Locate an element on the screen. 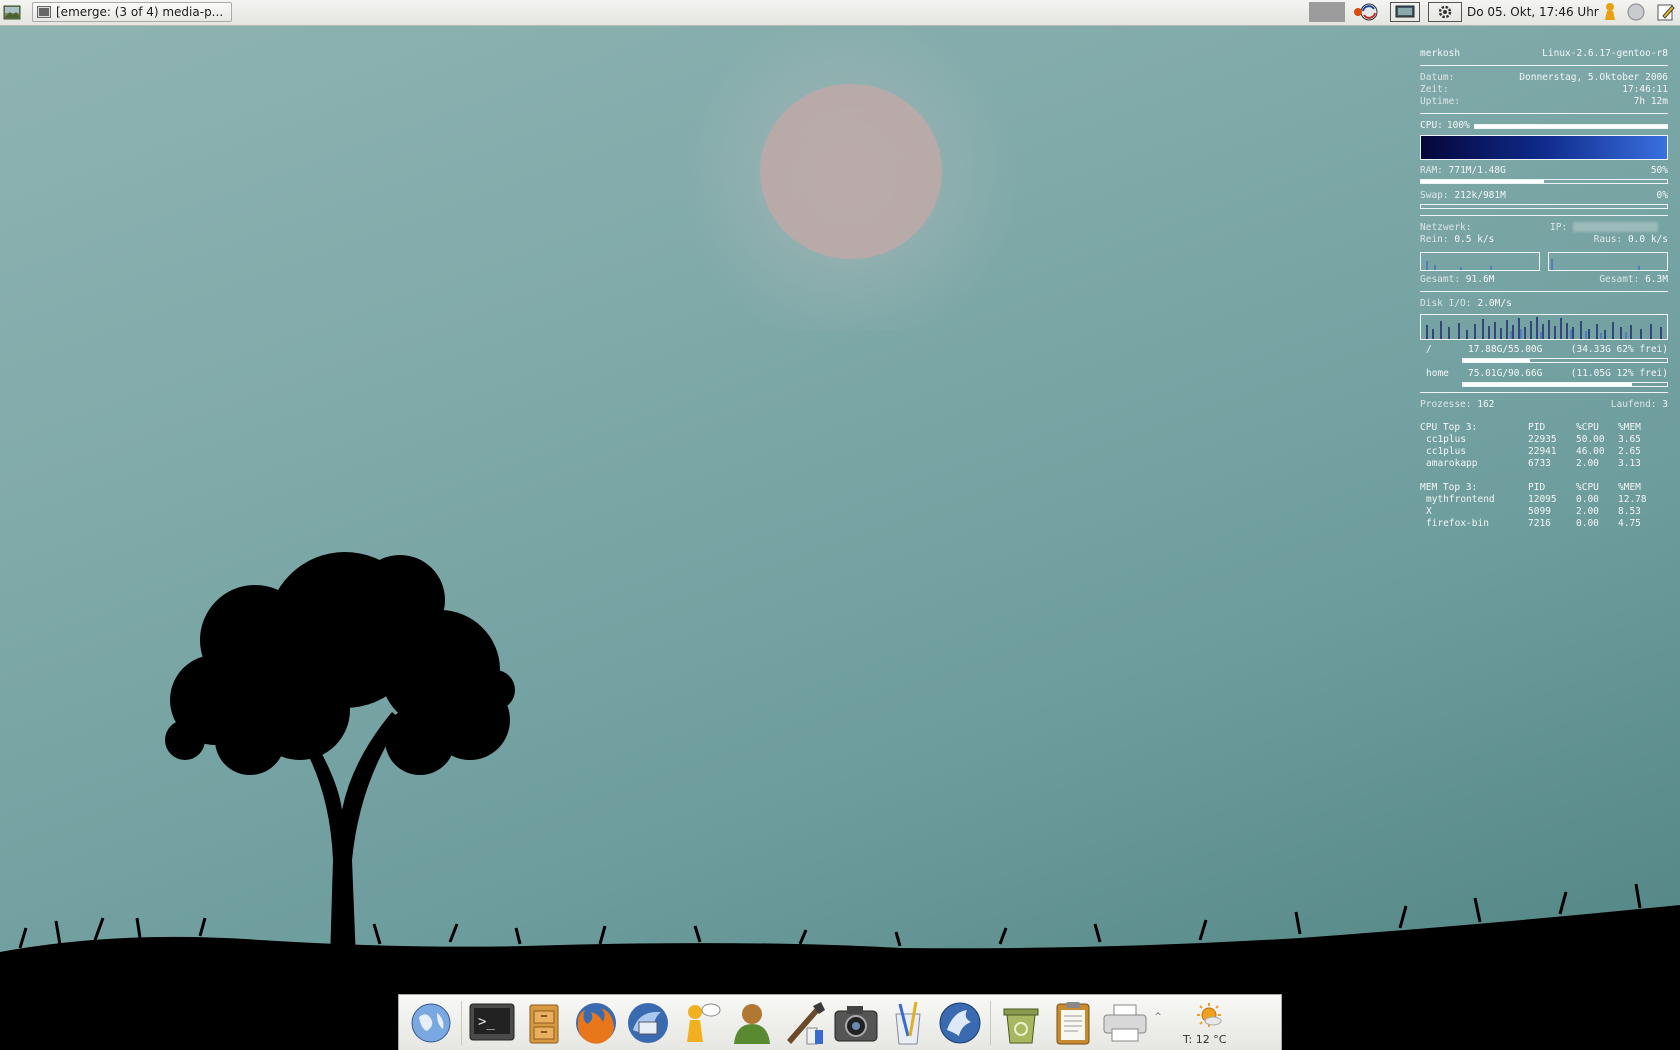  ram-bar-fill is located at coordinates (1482, 181).